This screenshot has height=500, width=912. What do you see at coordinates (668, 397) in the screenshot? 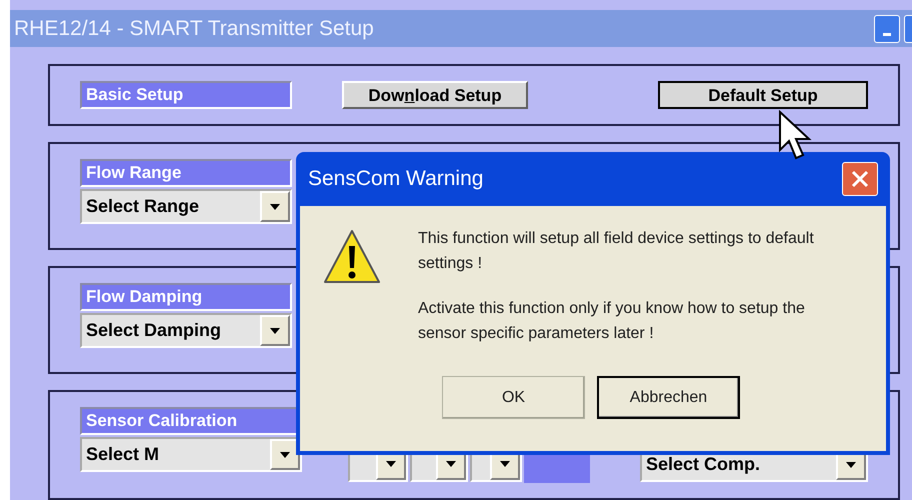
I see `dialog-button: Abbrechen` at bounding box center [668, 397].